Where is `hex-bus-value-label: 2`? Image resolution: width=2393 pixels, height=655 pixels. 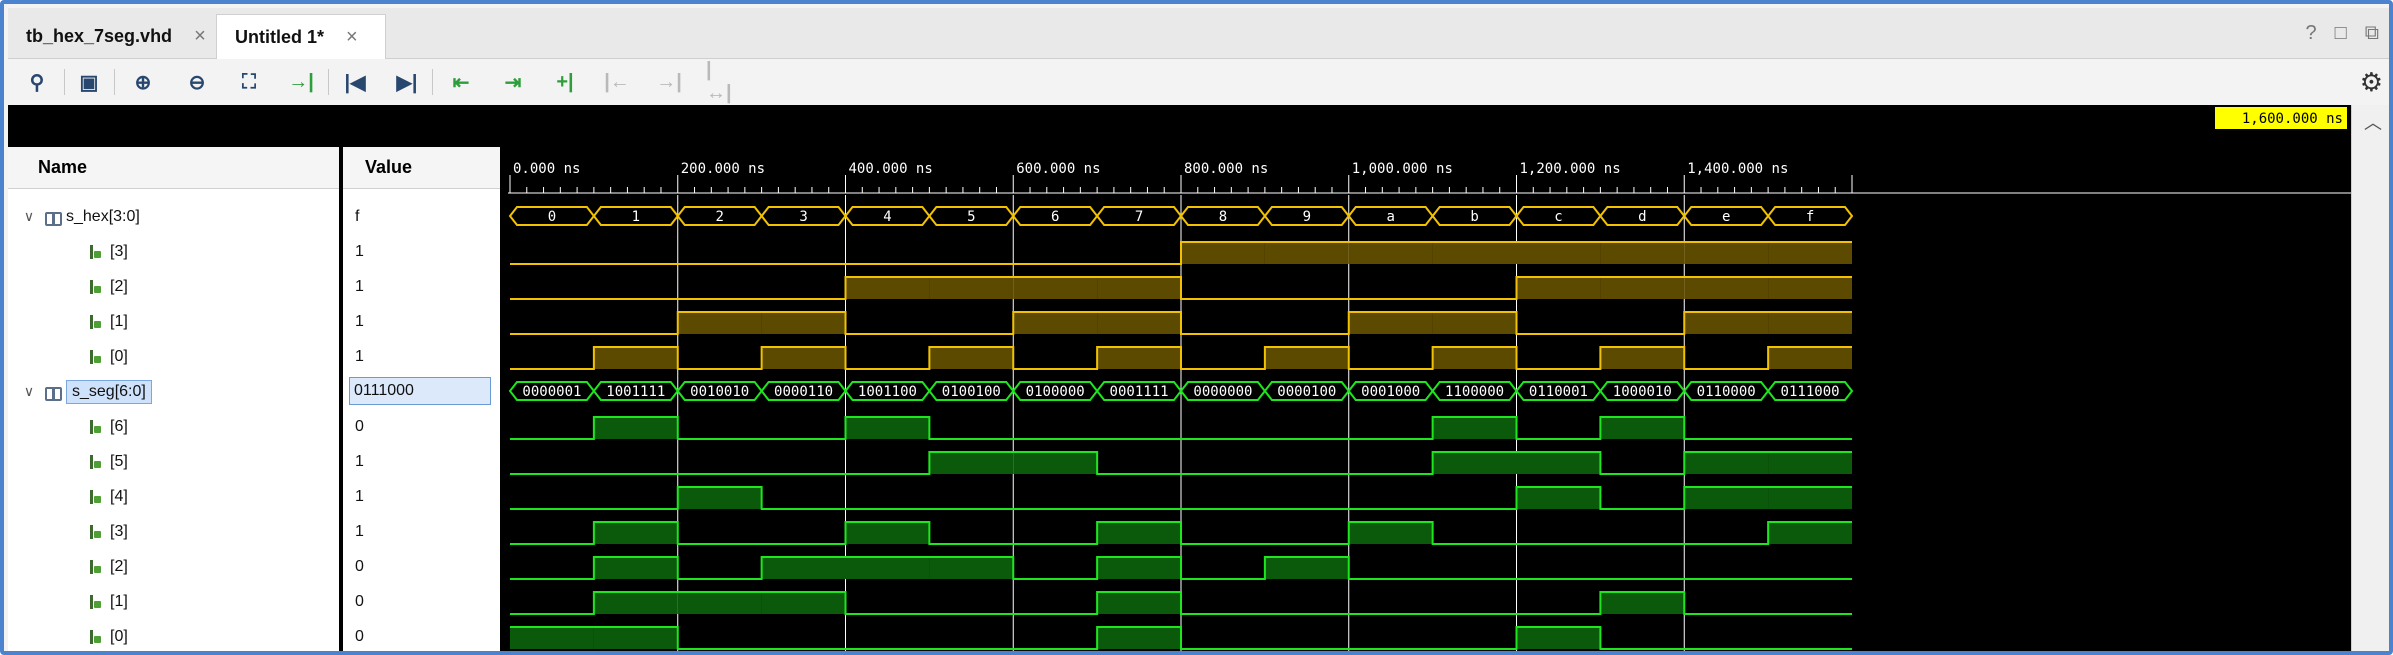 hex-bus-value-label: 2 is located at coordinates (719, 217).